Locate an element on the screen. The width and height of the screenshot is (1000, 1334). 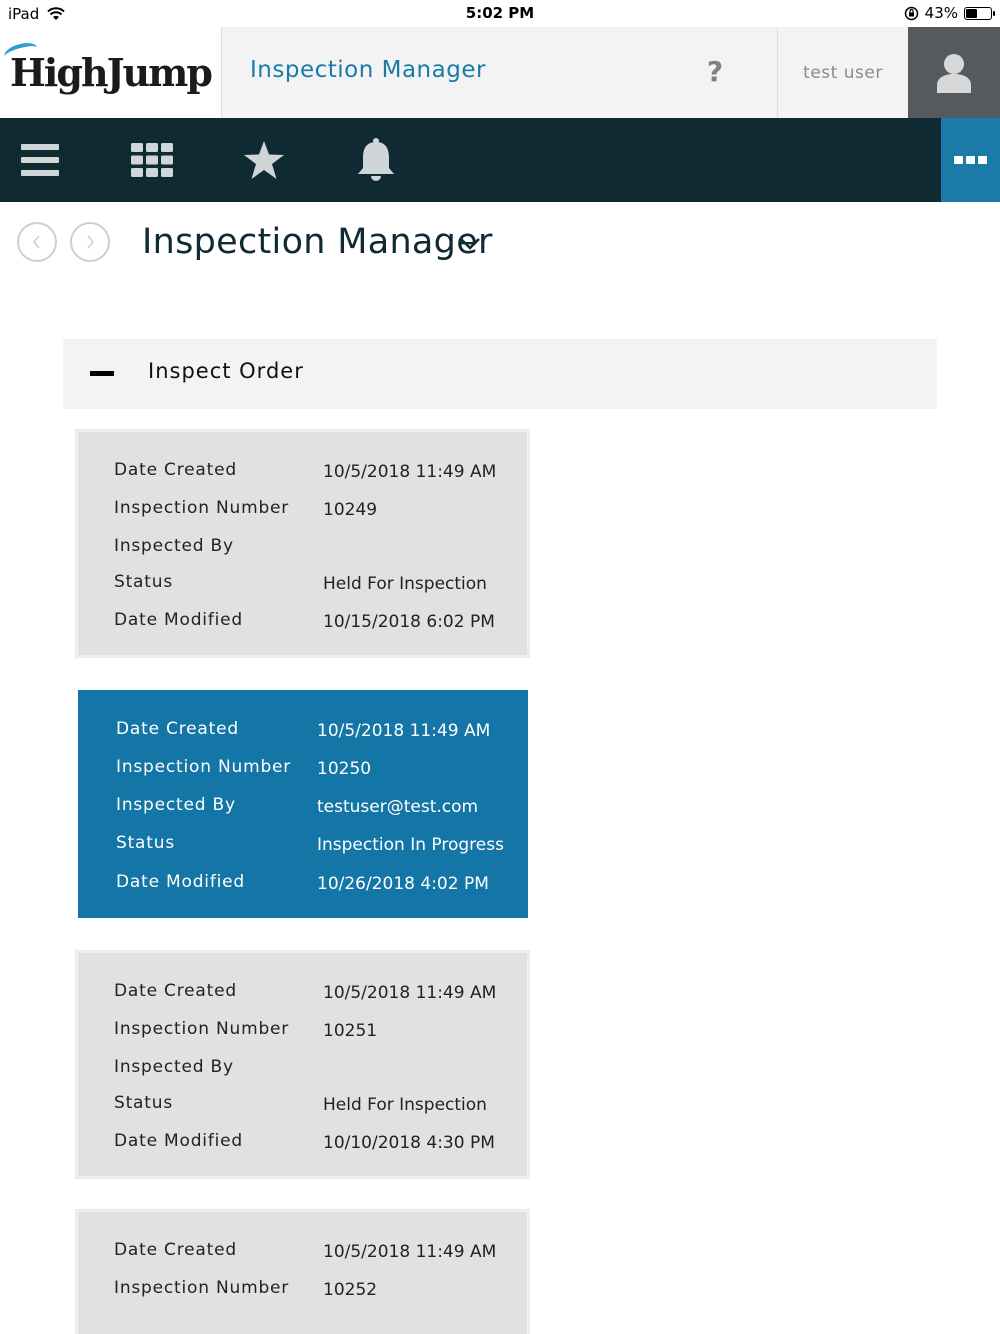
value-date-modified: 10/26/2018 4:02 PM is located at coordinates (403, 884).